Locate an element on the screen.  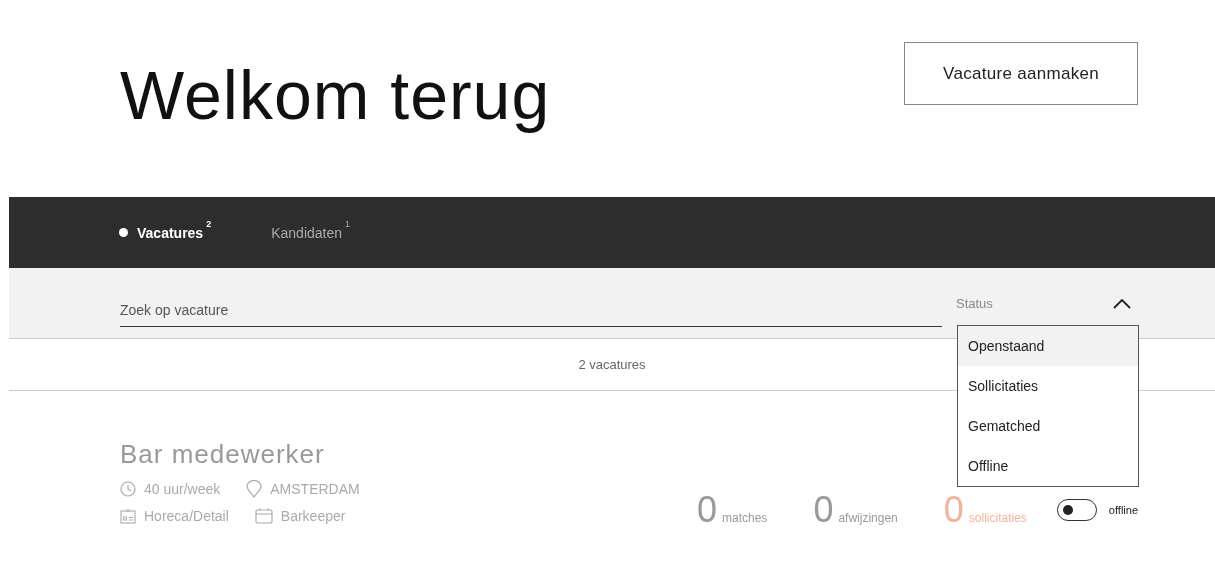
id-card-icon is located at coordinates (128, 516).